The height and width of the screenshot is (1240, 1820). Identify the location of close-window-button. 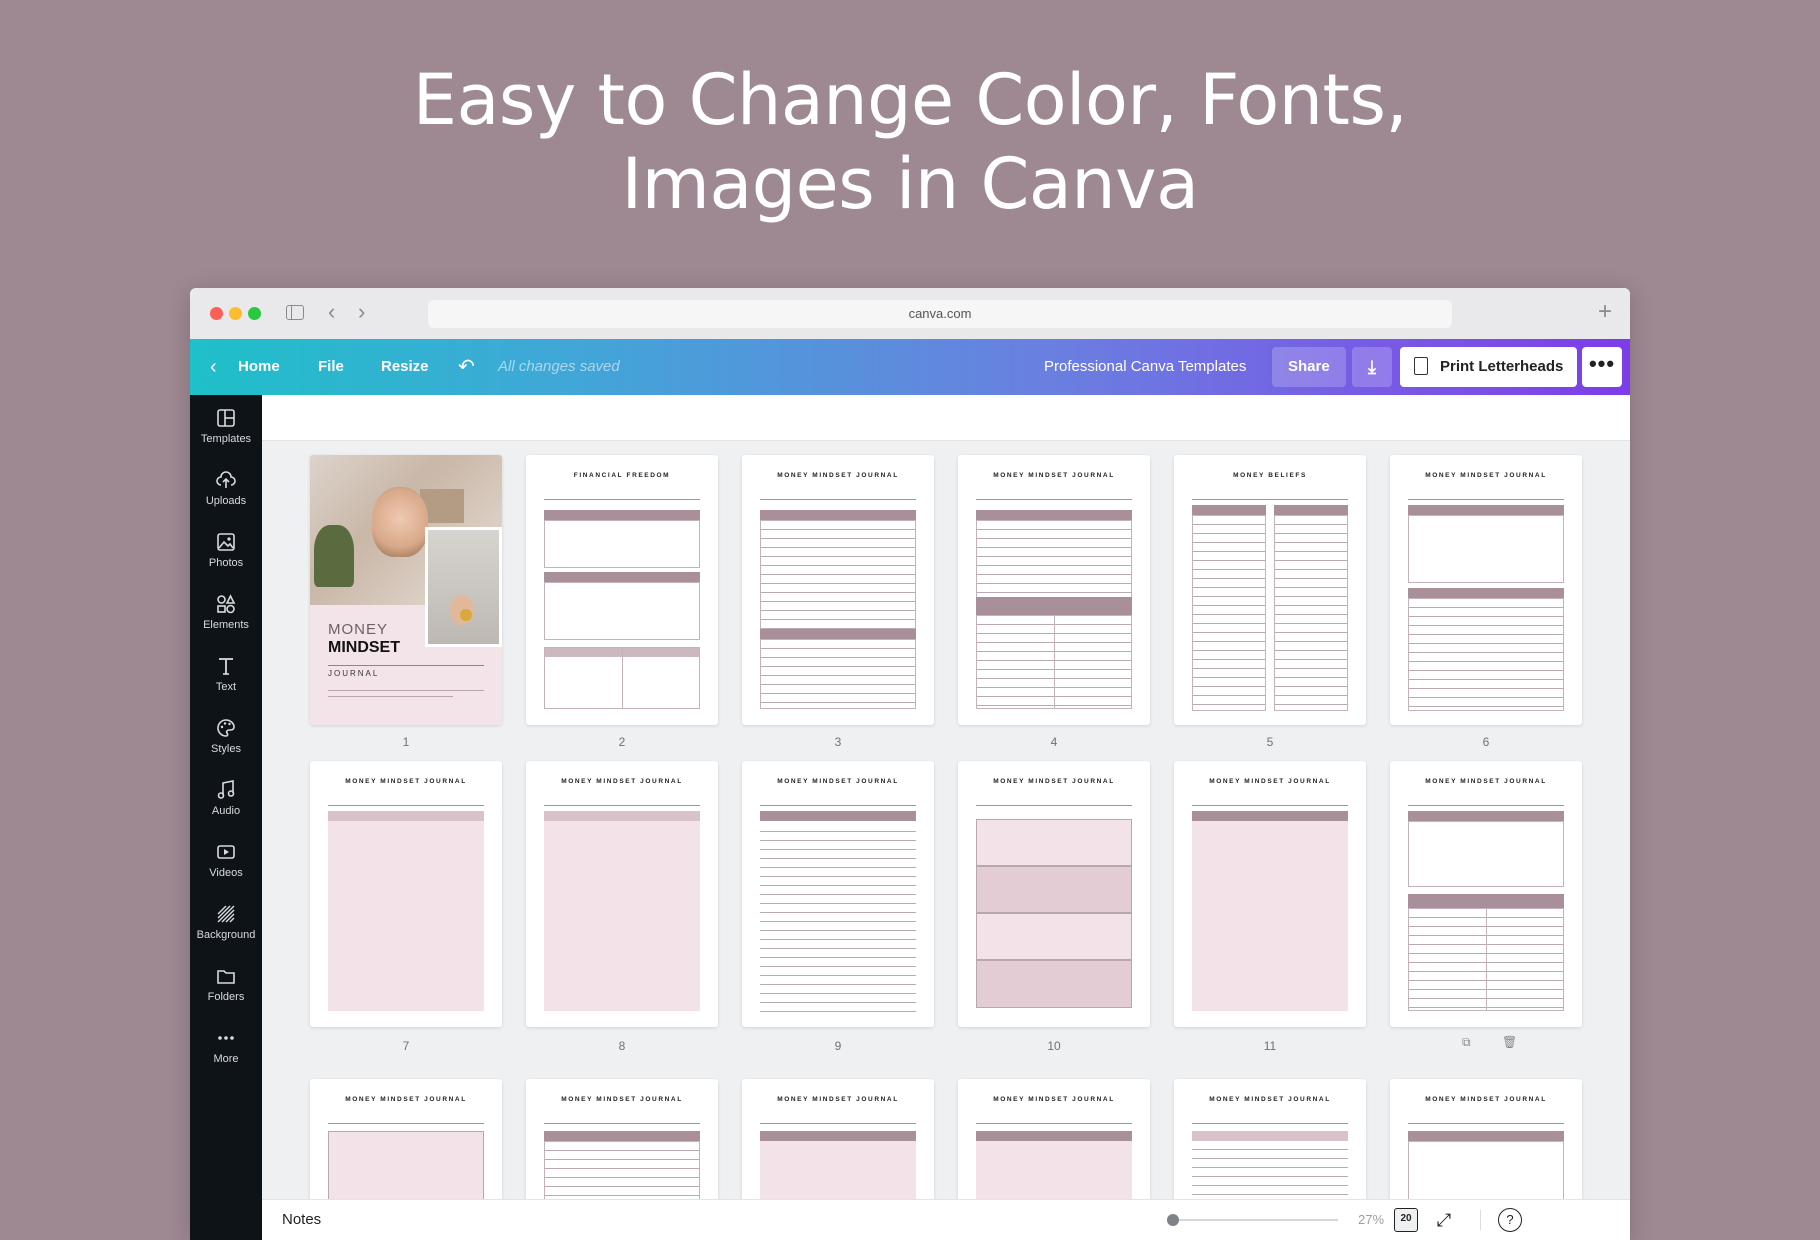
(216, 313).